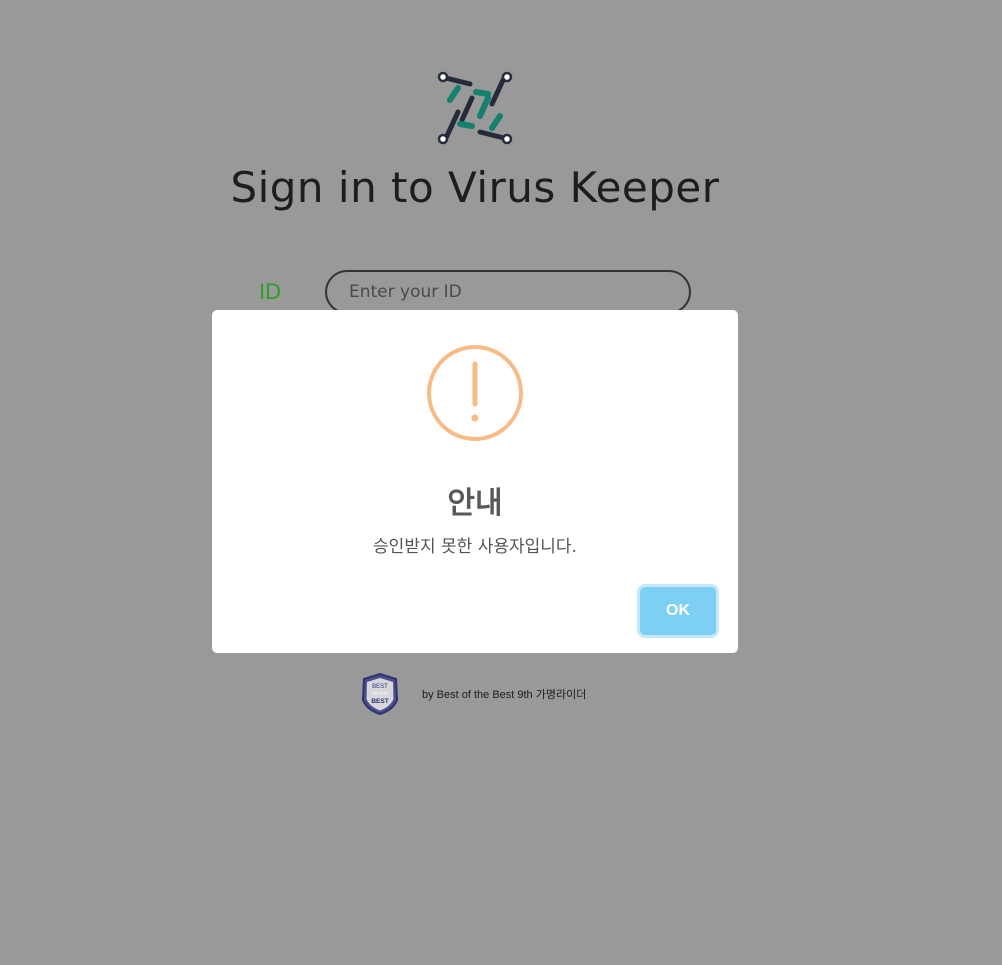 The image size is (1002, 965). What do you see at coordinates (475, 393) in the screenshot?
I see `warning-exclamation-icon` at bounding box center [475, 393].